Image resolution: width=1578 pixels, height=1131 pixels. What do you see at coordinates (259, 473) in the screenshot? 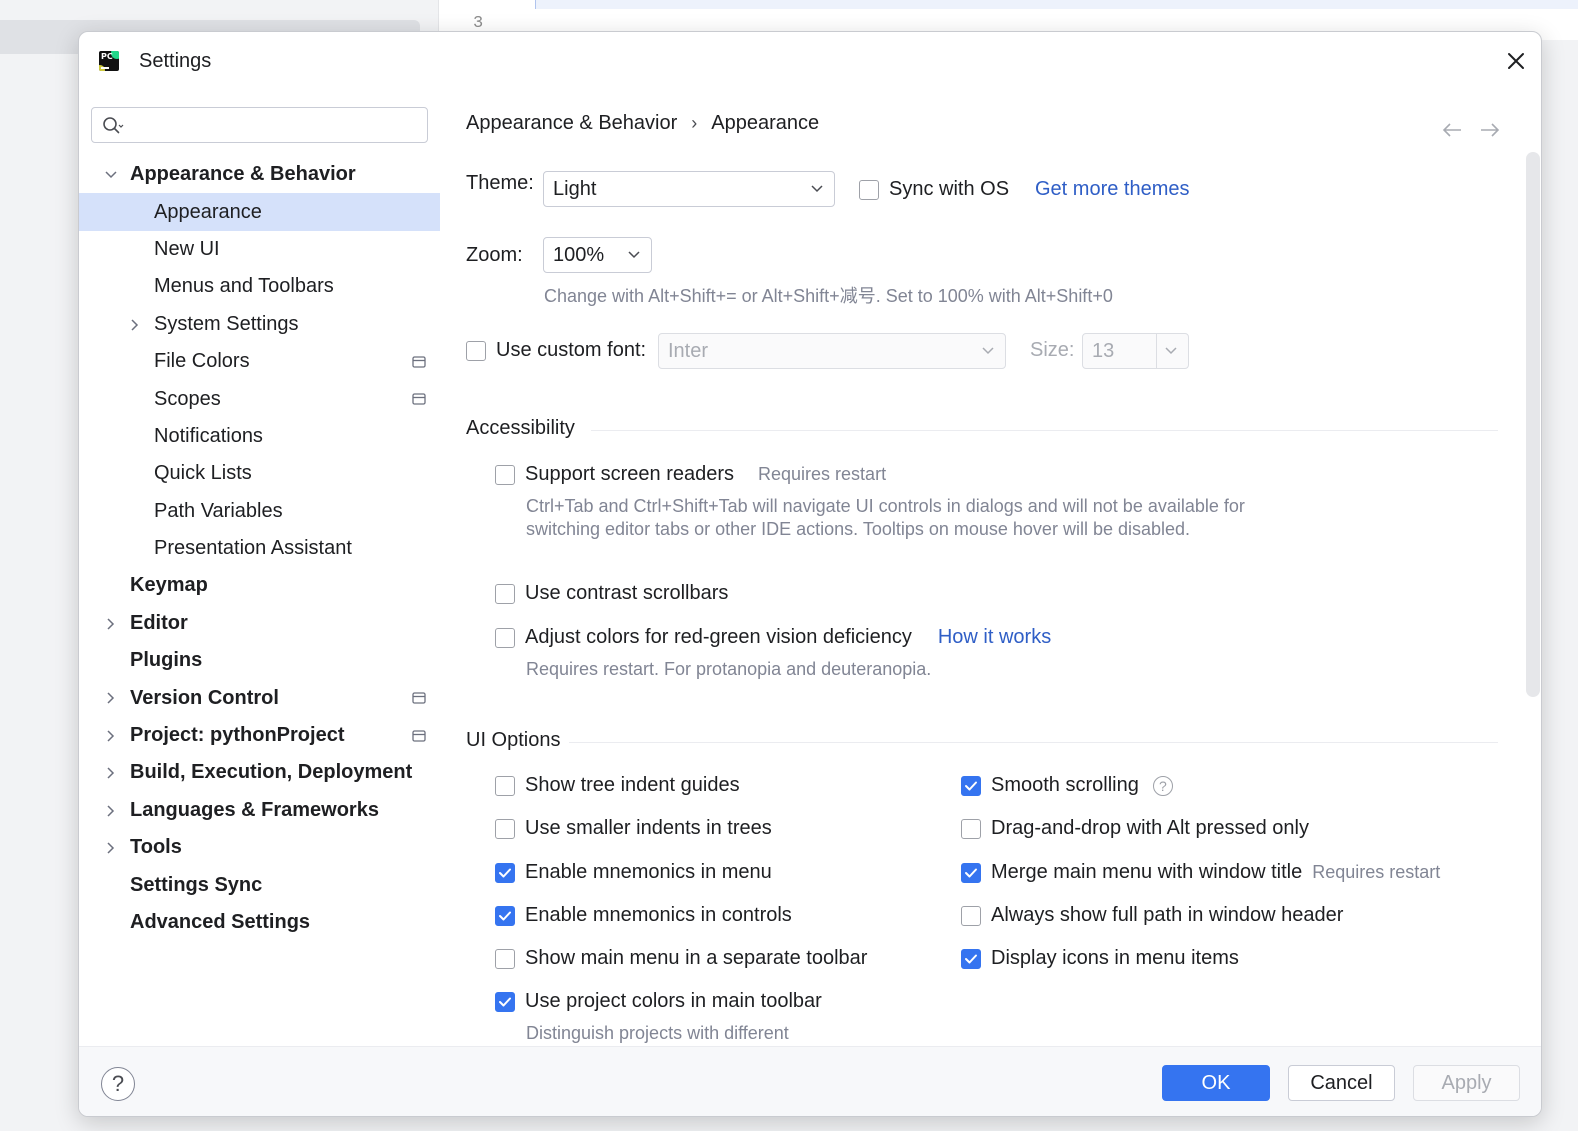
I see `tree-item: Quick Lists` at bounding box center [259, 473].